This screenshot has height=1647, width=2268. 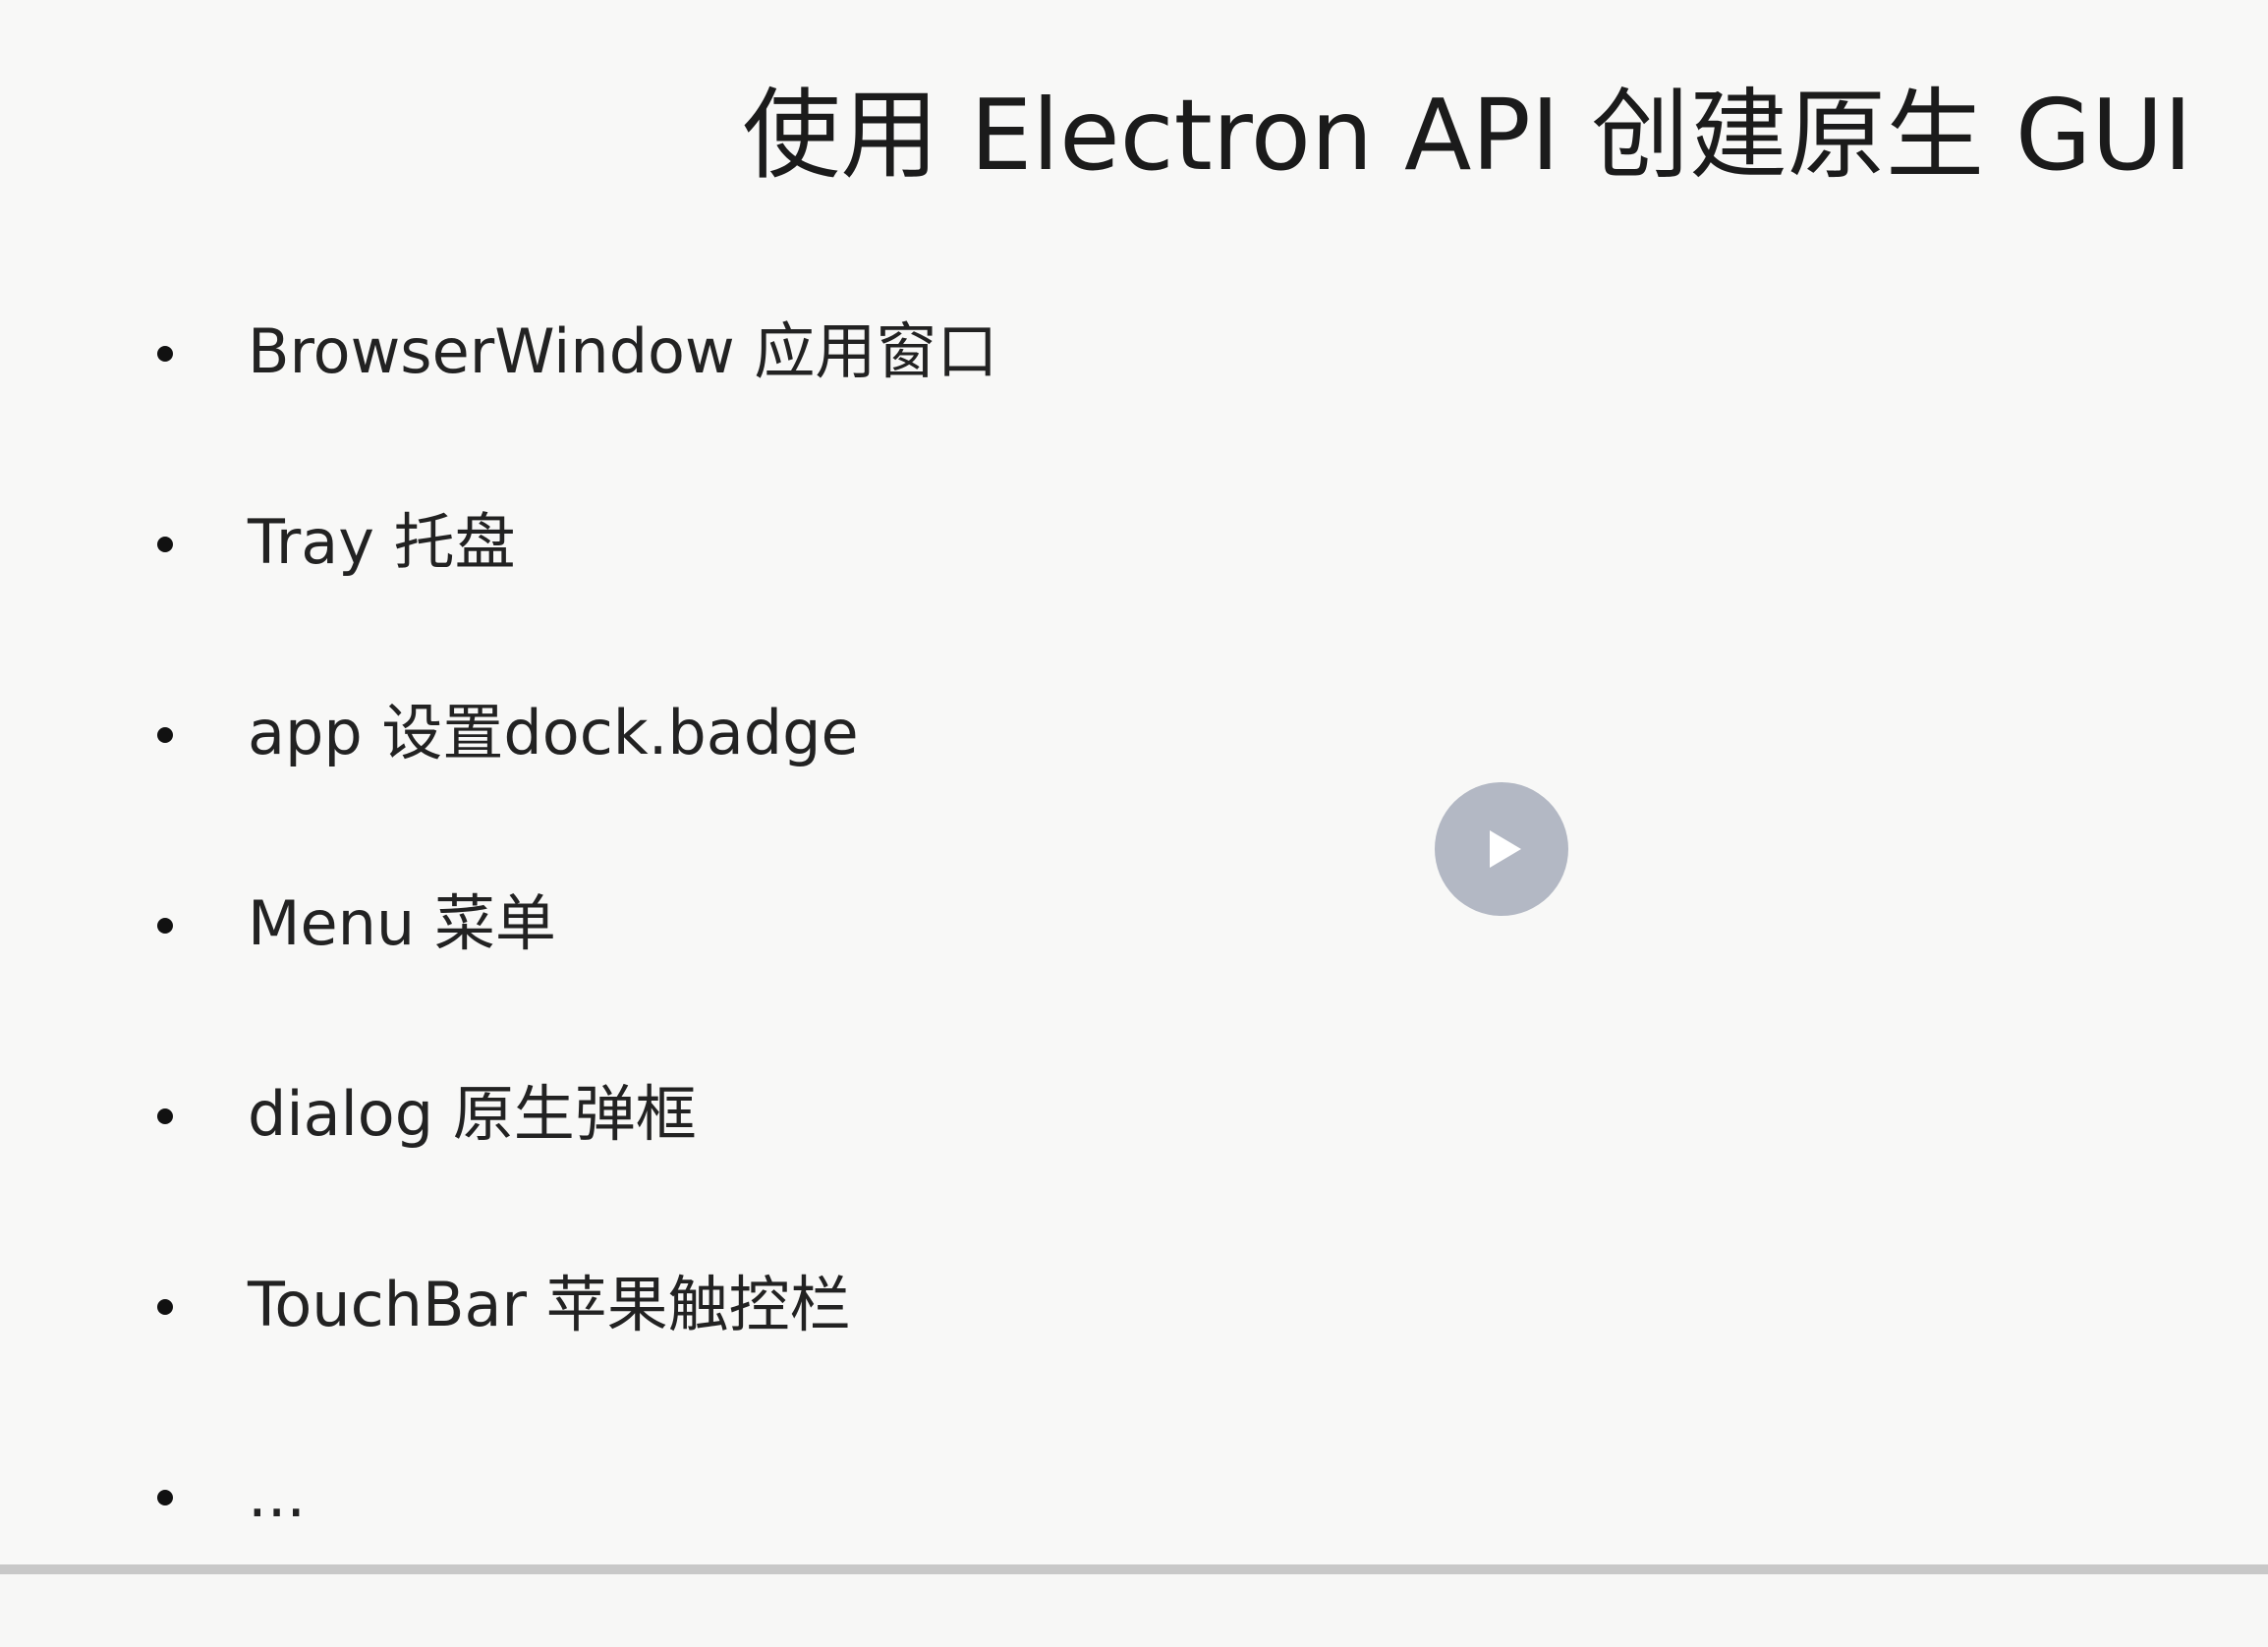 What do you see at coordinates (402, 923) in the screenshot?
I see `bullet-text: Menu 菜单` at bounding box center [402, 923].